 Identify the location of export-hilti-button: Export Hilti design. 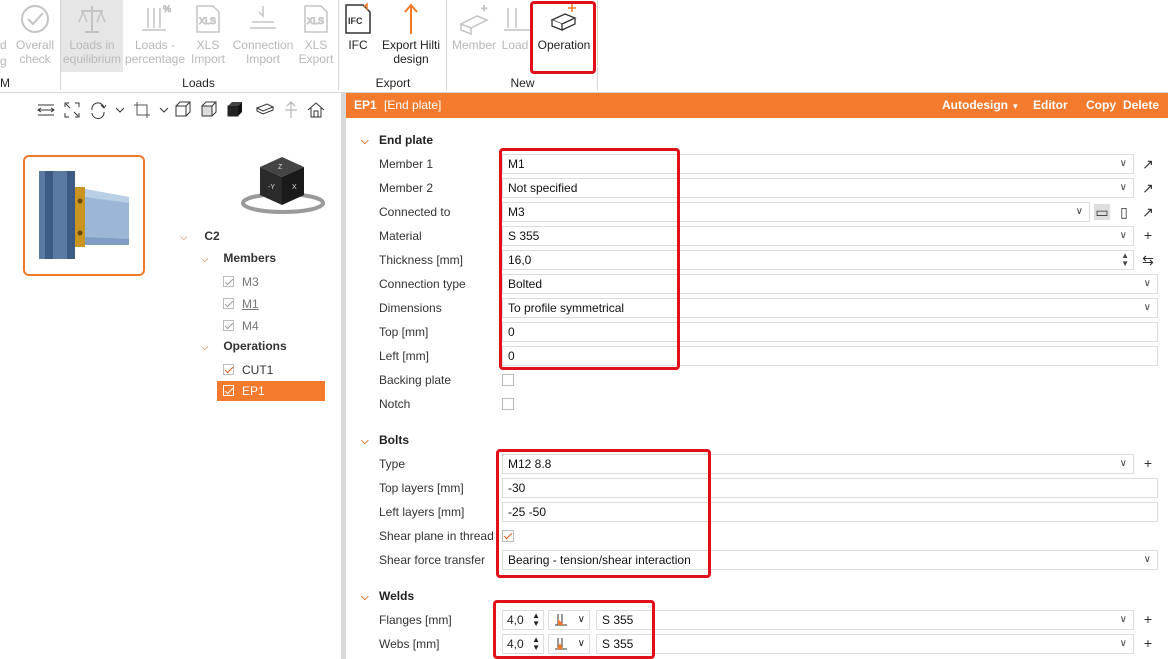
(411, 36).